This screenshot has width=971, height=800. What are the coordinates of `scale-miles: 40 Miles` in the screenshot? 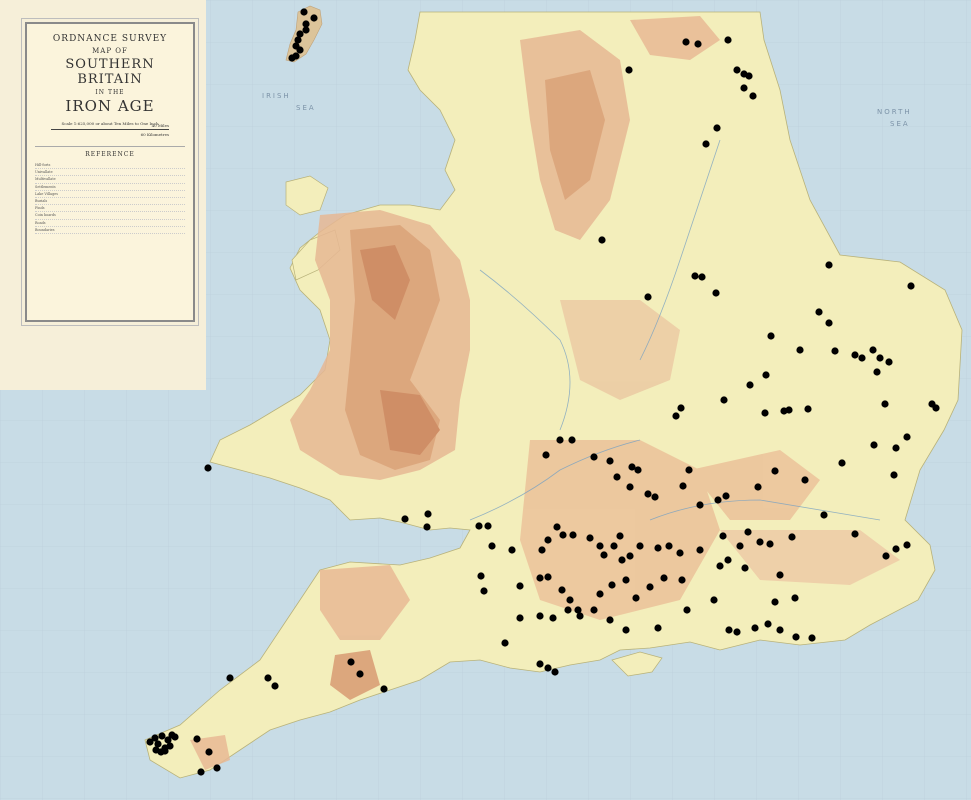 It's located at (160, 125).